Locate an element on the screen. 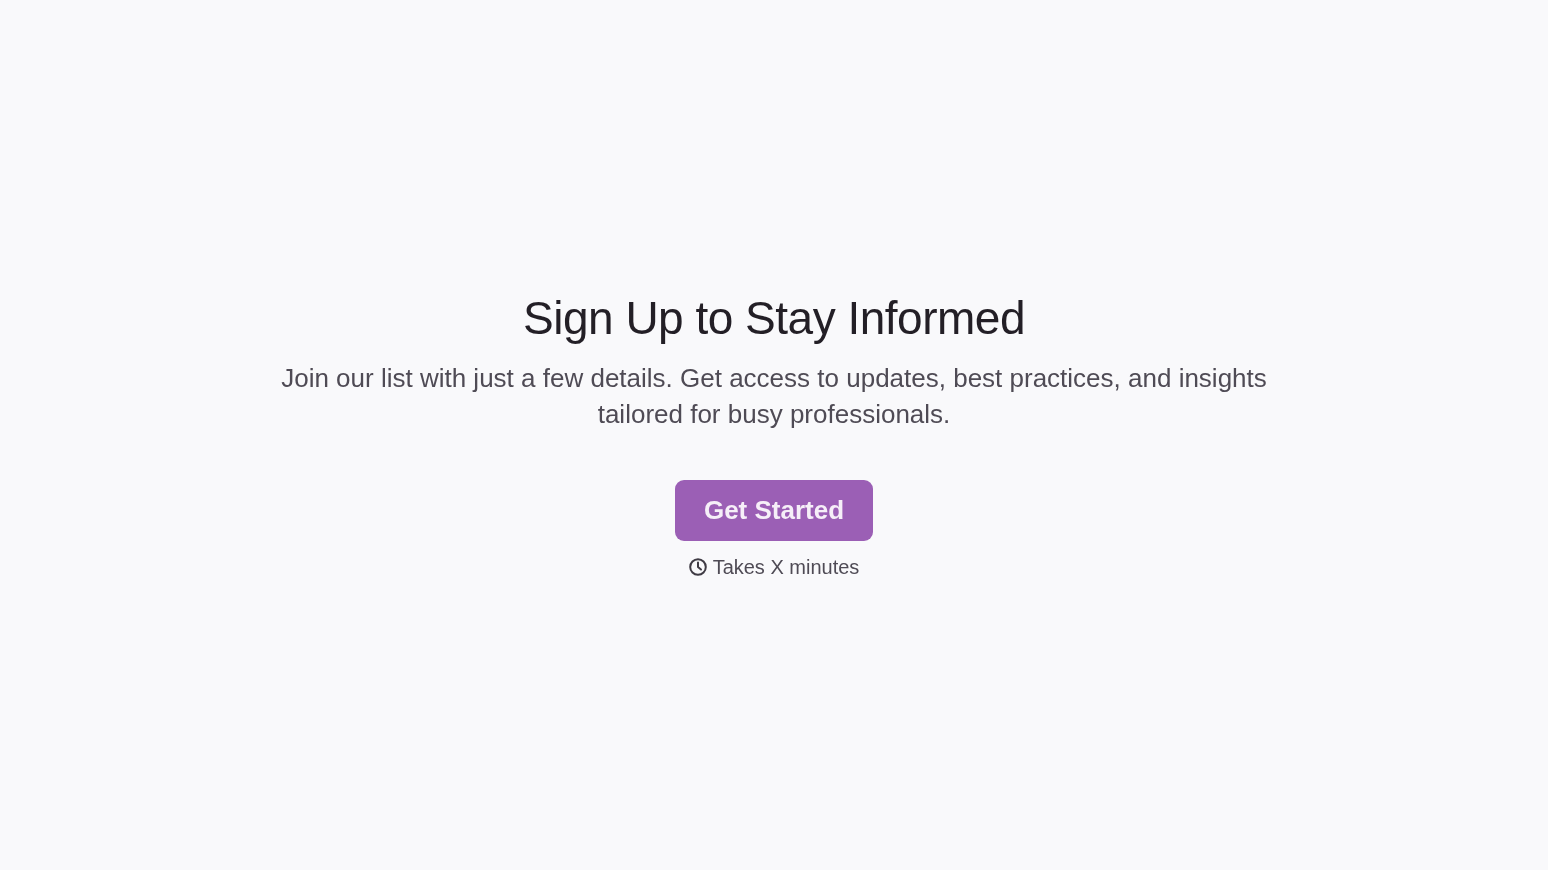 Image resolution: width=1548 pixels, height=870 pixels. clock-icon is located at coordinates (697, 567).